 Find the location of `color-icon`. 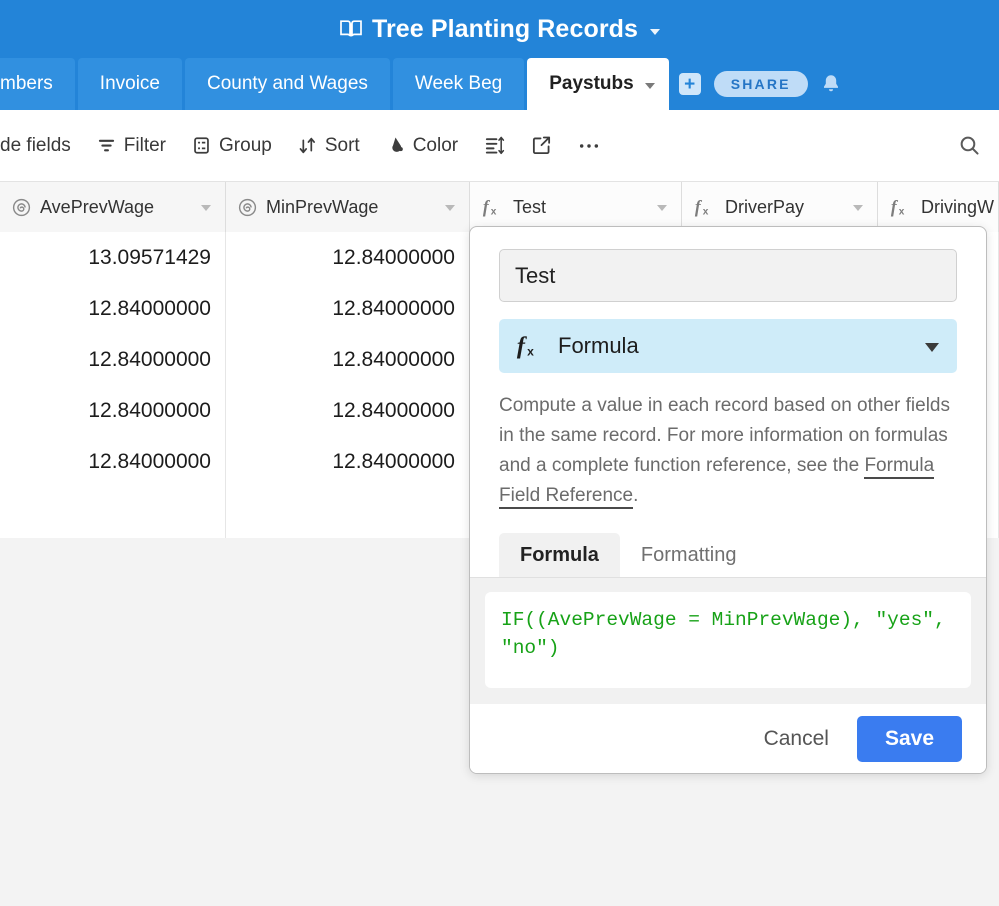

color-icon is located at coordinates (395, 145).